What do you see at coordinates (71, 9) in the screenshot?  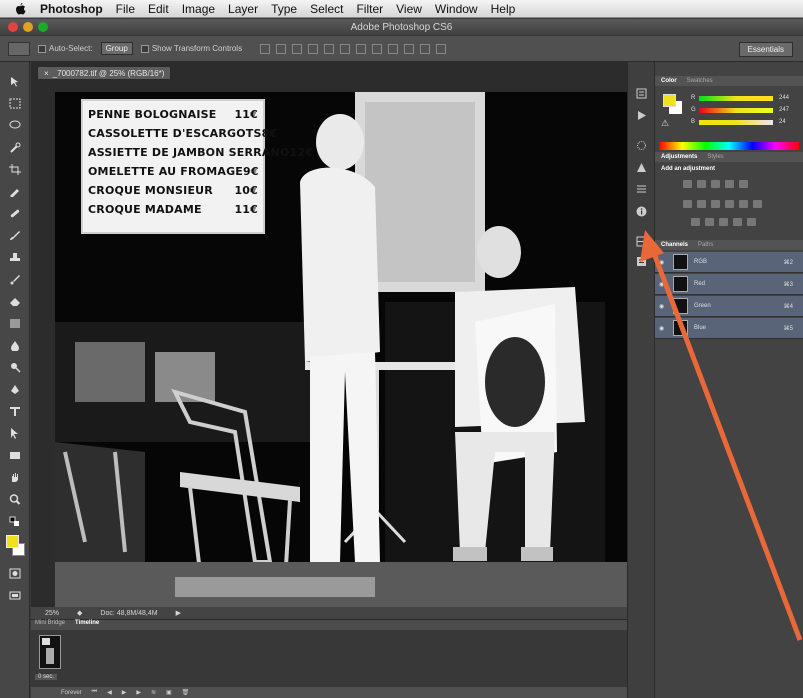 I see `menu-photoshop: Photoshop` at bounding box center [71, 9].